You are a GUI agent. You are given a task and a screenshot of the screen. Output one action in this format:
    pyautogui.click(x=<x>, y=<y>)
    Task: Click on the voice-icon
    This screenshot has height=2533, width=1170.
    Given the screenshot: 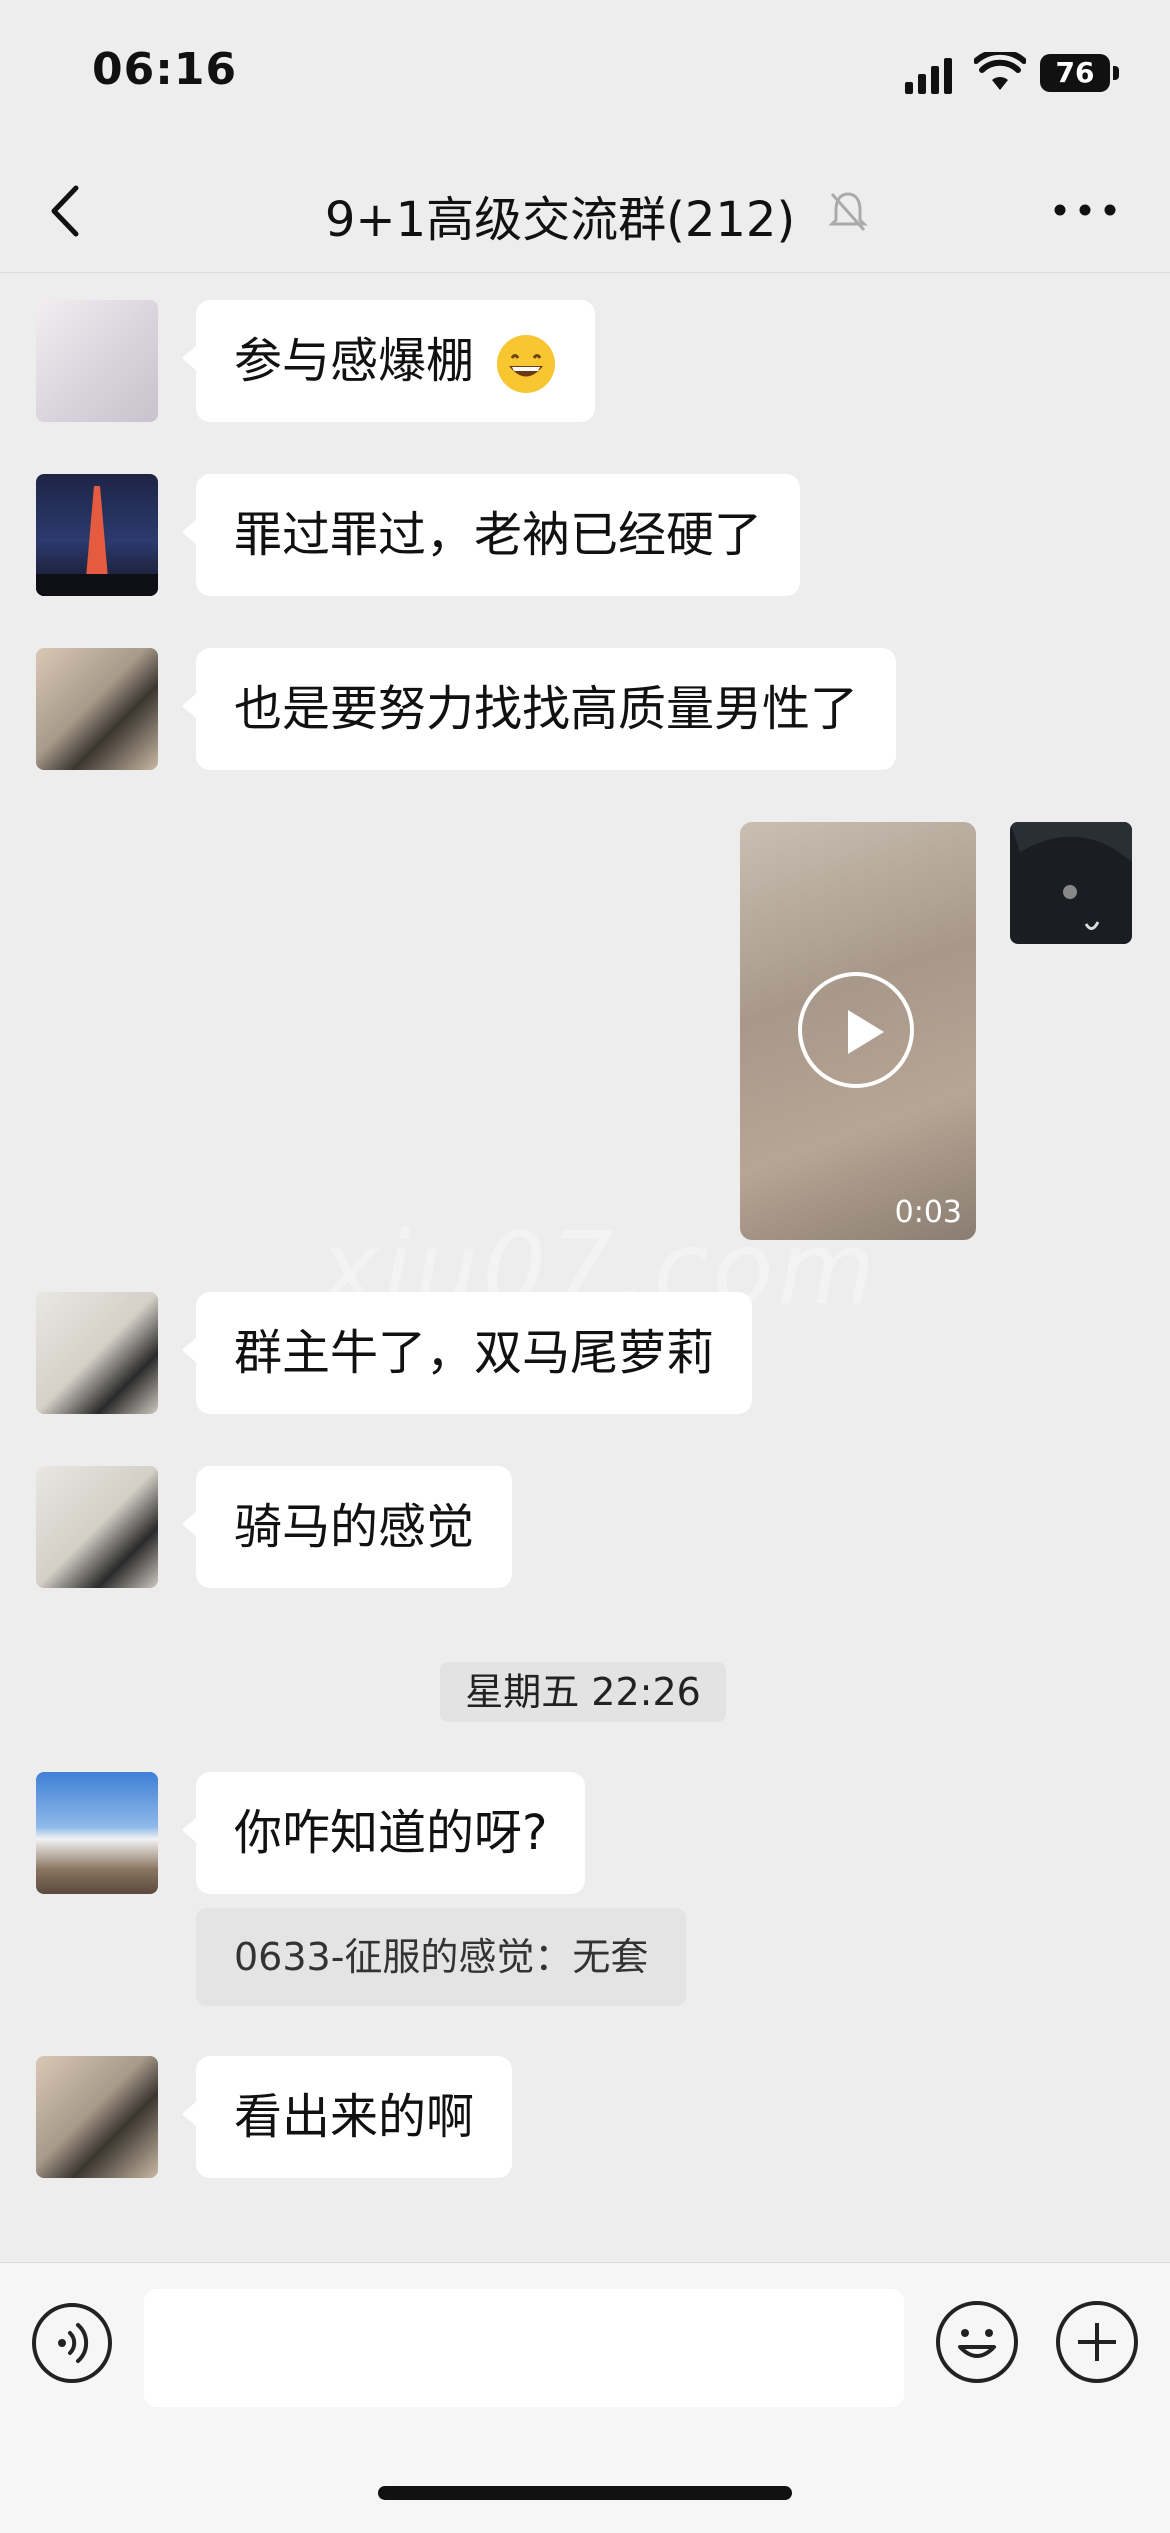 What is the action you would take?
    pyautogui.click(x=72, y=2343)
    